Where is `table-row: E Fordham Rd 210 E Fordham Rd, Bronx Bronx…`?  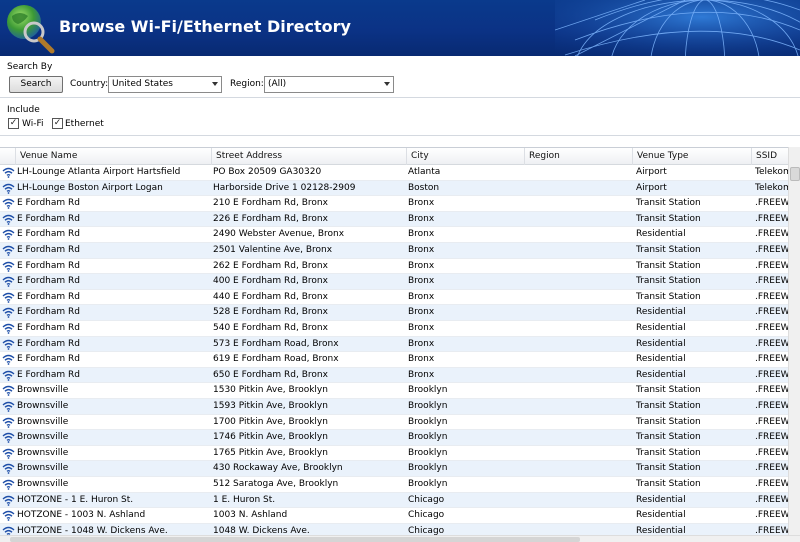 table-row: E Fordham Rd 210 E Fordham Rd, Bronx Bronx… is located at coordinates (394, 204).